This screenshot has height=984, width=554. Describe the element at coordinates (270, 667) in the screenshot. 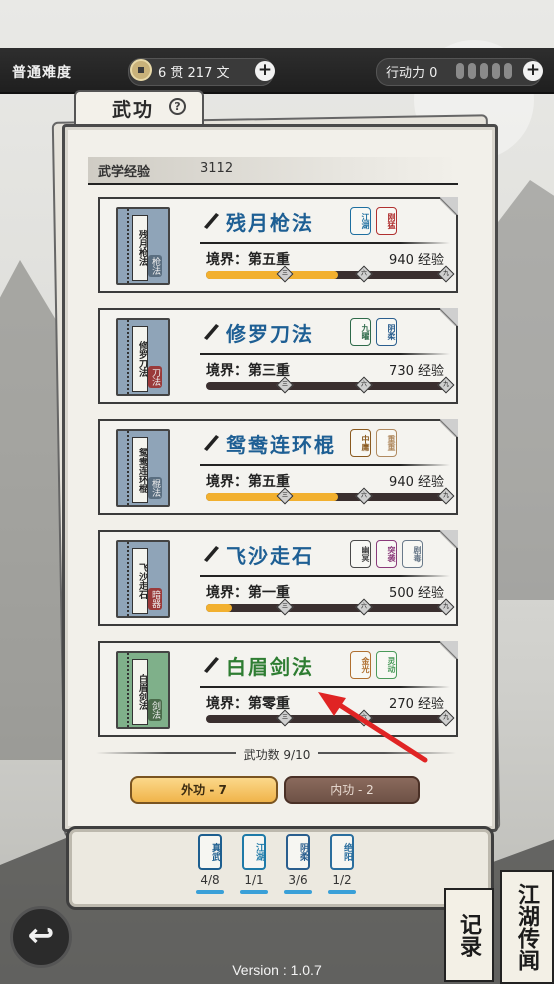

I see `skill-name: 白眉剑法` at that location.